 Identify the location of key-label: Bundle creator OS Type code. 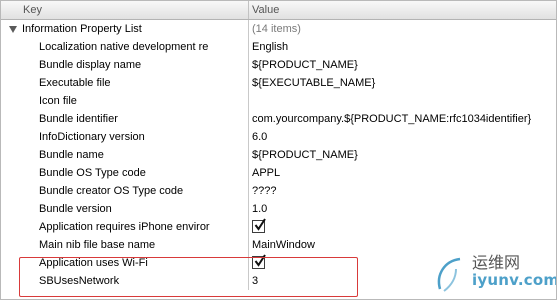
(111, 191).